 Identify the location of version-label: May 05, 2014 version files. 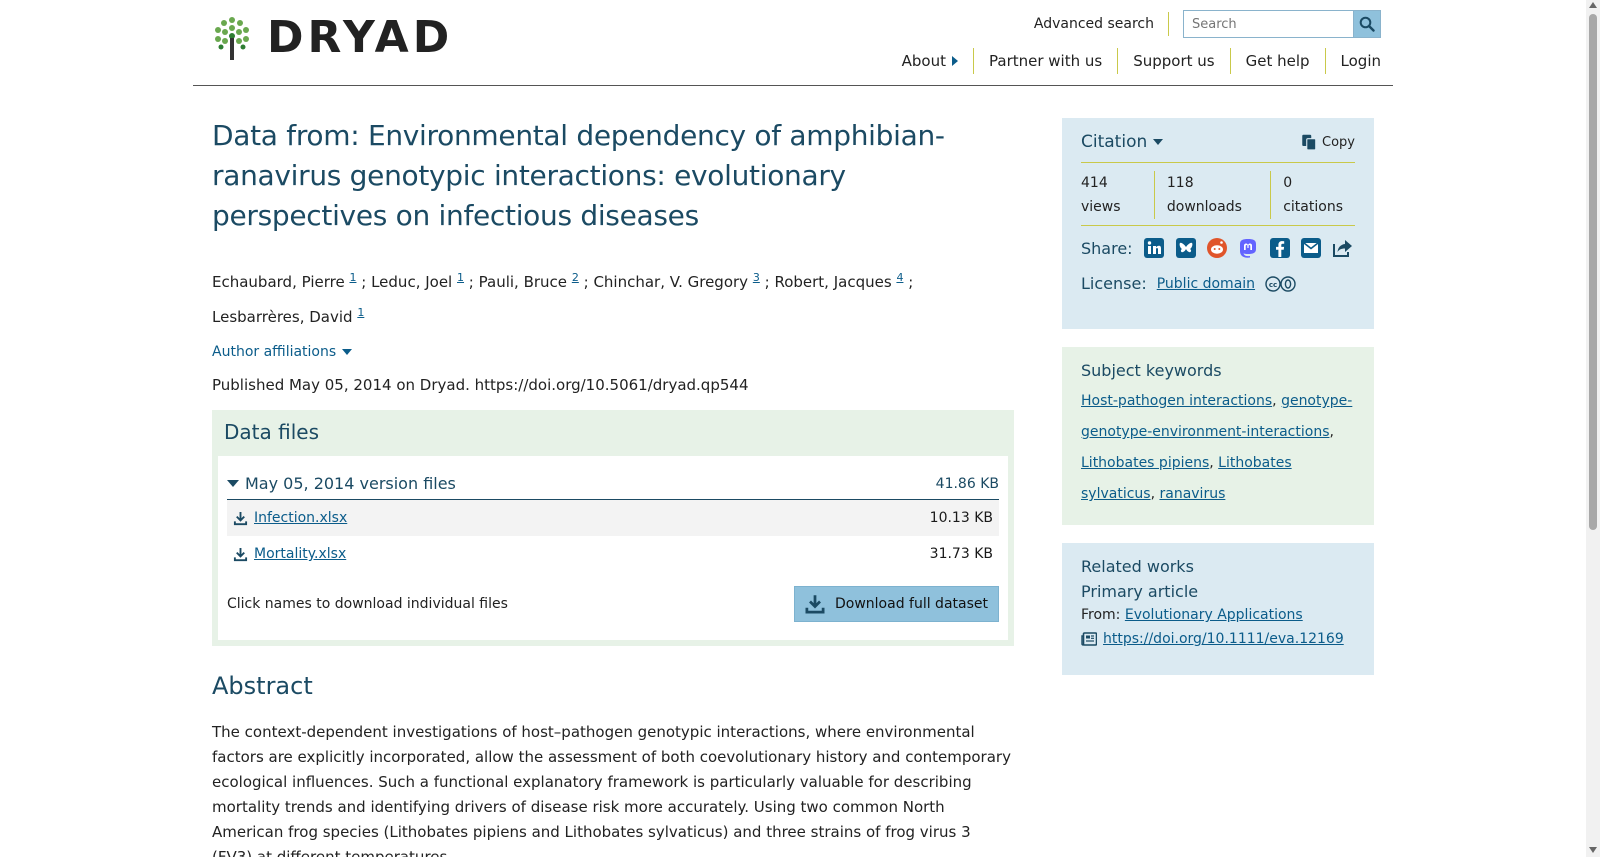
(350, 483).